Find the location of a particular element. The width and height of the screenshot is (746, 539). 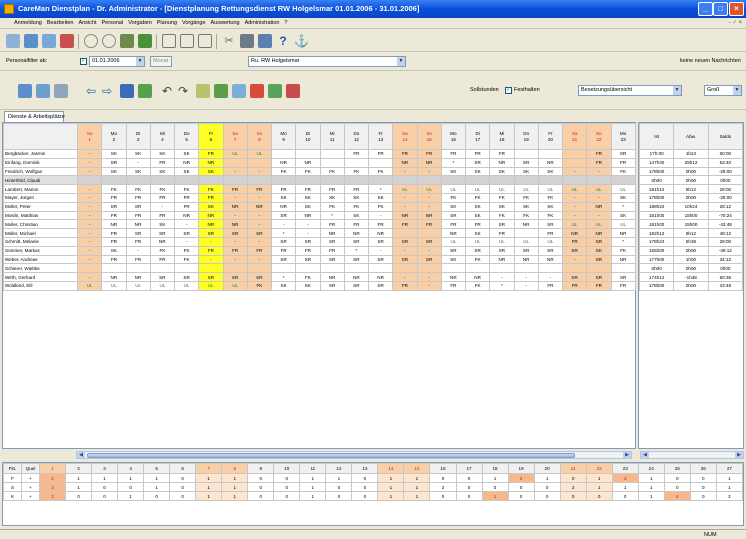

grid-icon is located at coordinates (275, 91).